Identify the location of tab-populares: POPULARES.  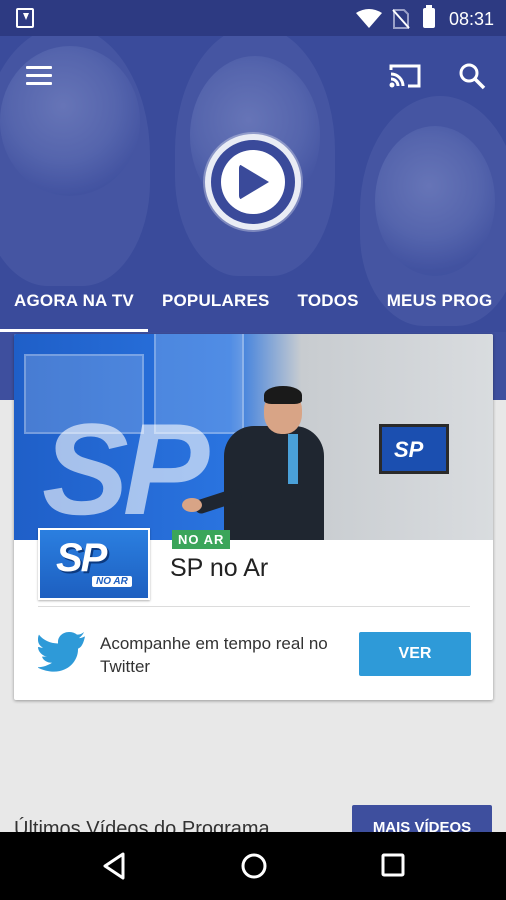
(216, 301).